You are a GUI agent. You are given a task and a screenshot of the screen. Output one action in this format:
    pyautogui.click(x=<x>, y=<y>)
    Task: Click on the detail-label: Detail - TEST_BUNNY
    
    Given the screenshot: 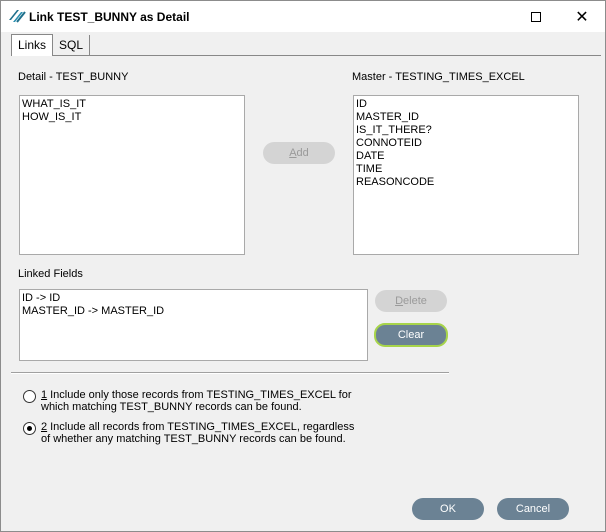 What is the action you would take?
    pyautogui.click(x=73, y=77)
    